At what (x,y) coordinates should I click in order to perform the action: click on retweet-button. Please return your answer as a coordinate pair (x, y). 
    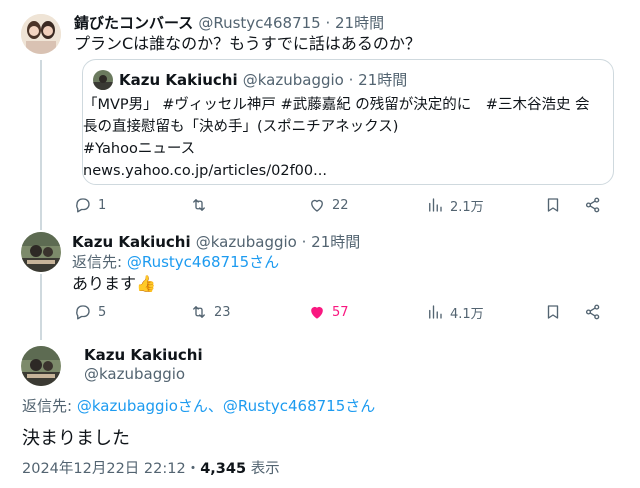
    Looking at the image, I should click on (202, 205).